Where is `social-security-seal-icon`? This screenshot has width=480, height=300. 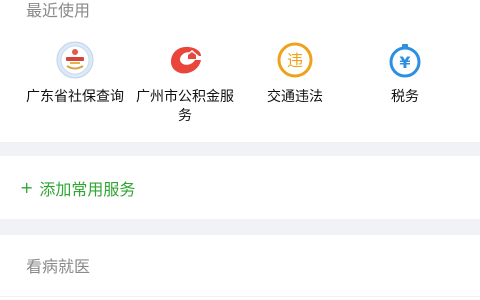
social-security-seal-icon is located at coordinates (75, 60).